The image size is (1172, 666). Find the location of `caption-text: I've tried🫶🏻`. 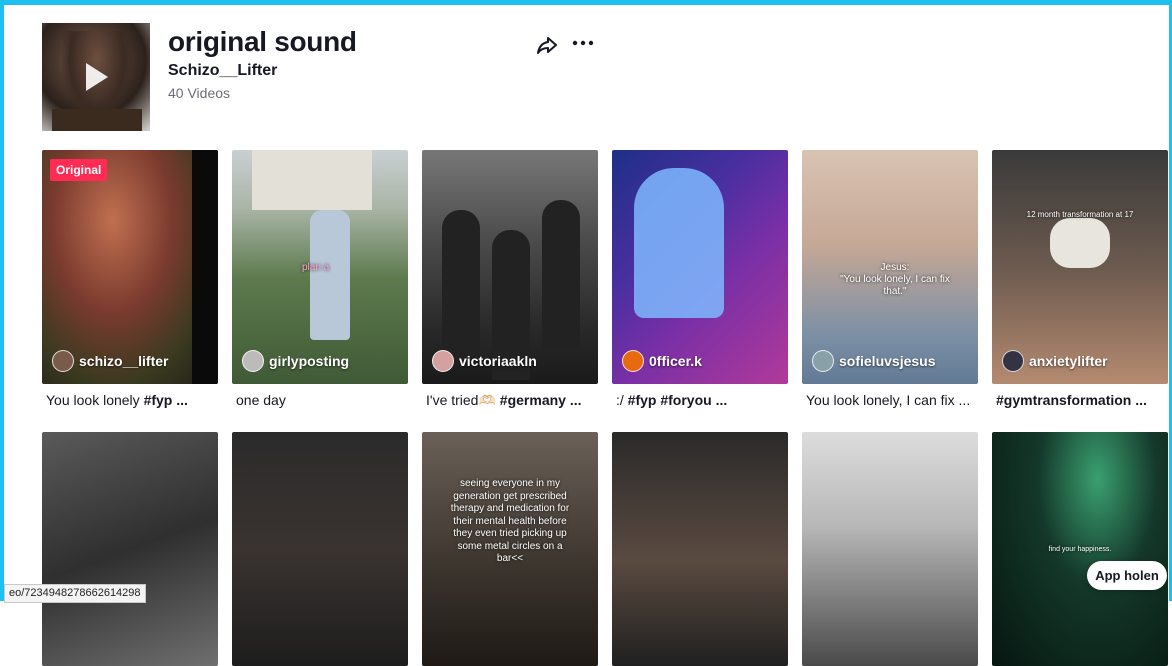

caption-text: I've tried🫶🏻 is located at coordinates (463, 400).